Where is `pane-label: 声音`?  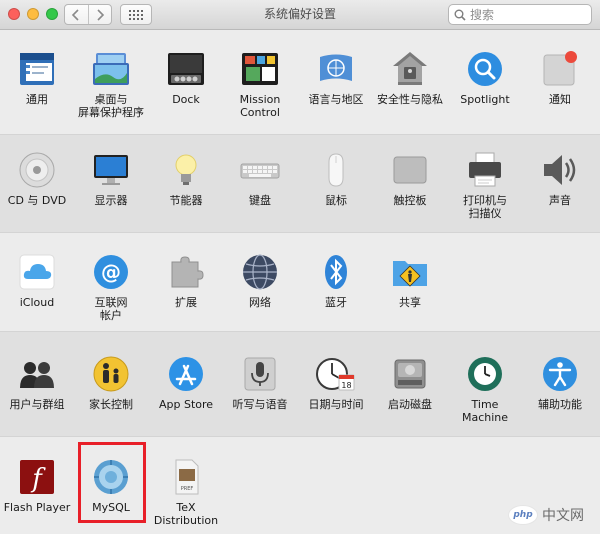
pane-label: 声音 is located at coordinates (560, 200).